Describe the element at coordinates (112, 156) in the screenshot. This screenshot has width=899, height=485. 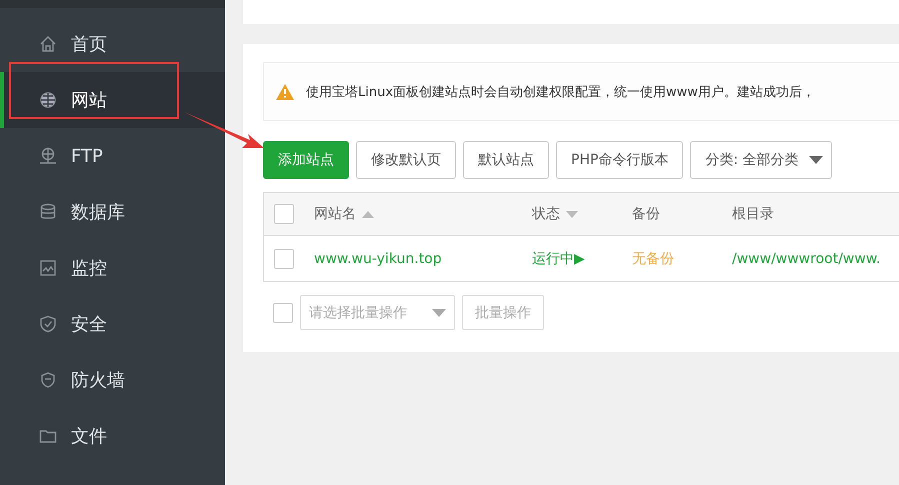
I see `sidebar-item: FTP` at that location.